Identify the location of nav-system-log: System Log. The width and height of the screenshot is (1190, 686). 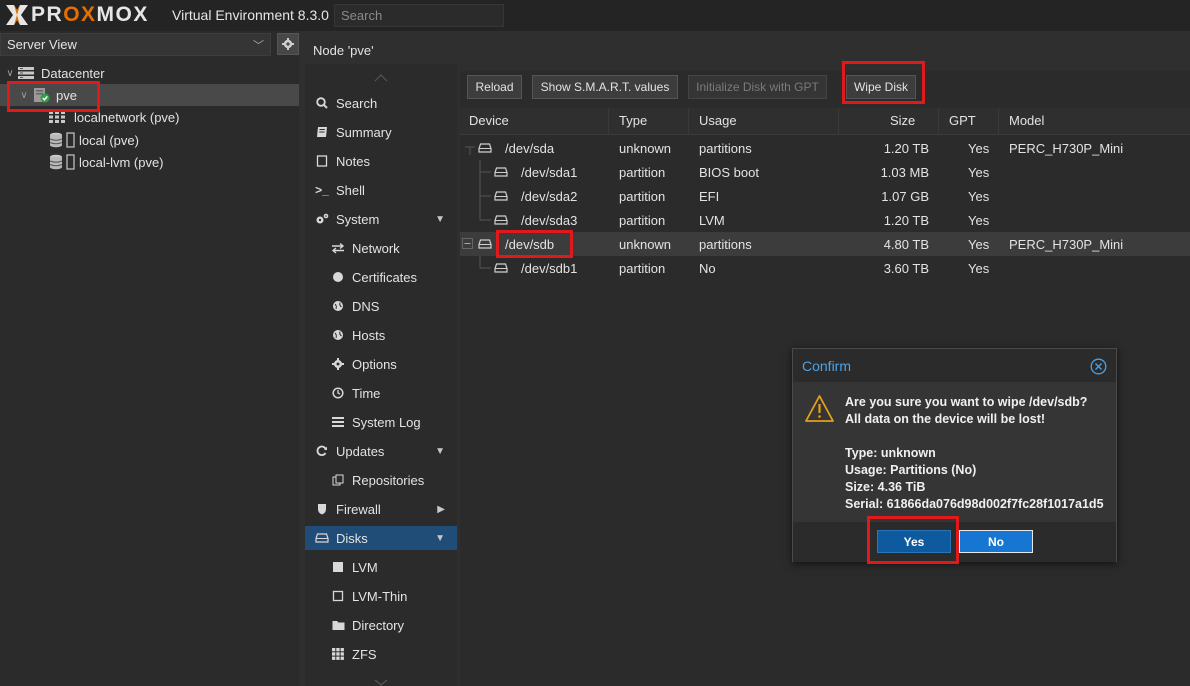
(381, 422).